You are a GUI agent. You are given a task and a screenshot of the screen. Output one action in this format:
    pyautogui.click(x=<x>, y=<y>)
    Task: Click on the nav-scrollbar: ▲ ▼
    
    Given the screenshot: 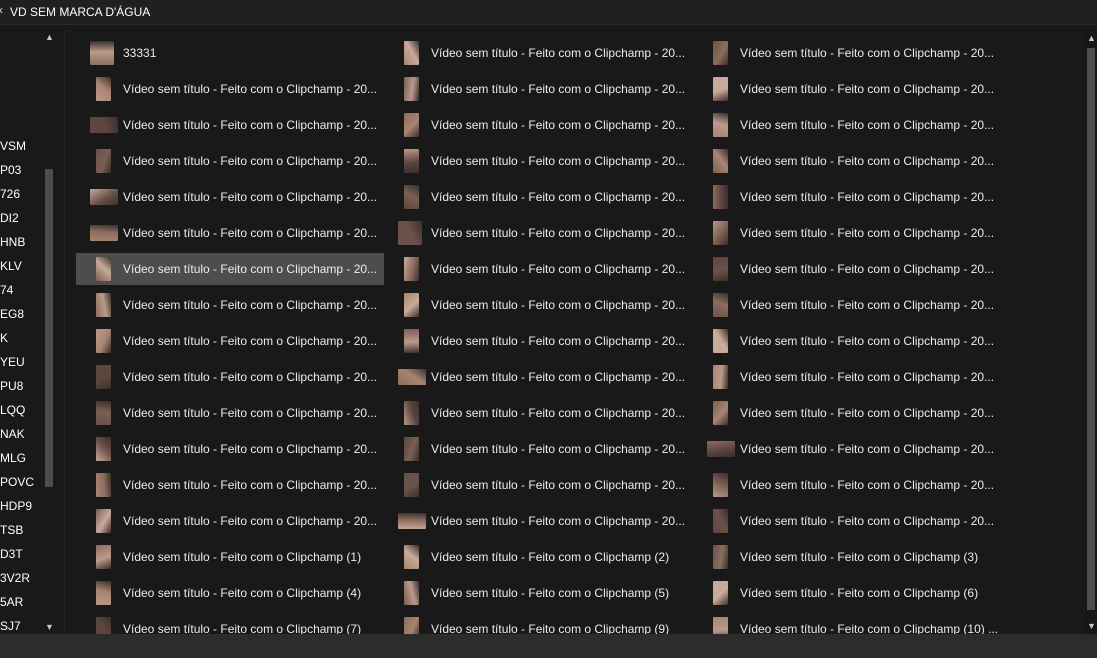 What is the action you would take?
    pyautogui.click(x=50, y=332)
    